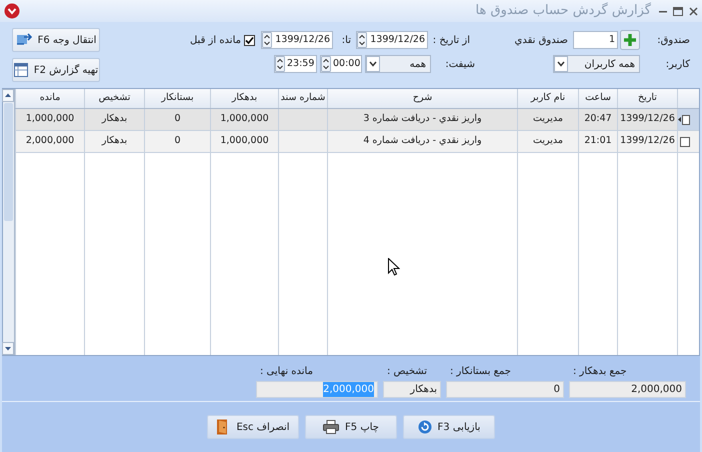 This screenshot has height=452, width=702. Describe the element at coordinates (679, 119) in the screenshot. I see `row-pointer-icon` at that location.